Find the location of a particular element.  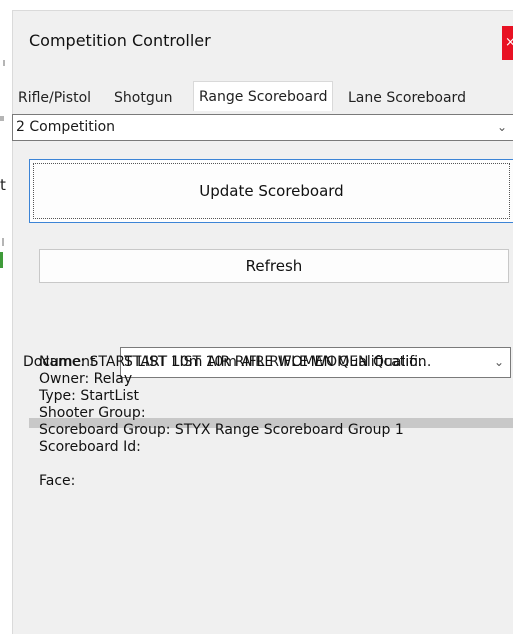

window-title: Competition Controller is located at coordinates (120, 40).